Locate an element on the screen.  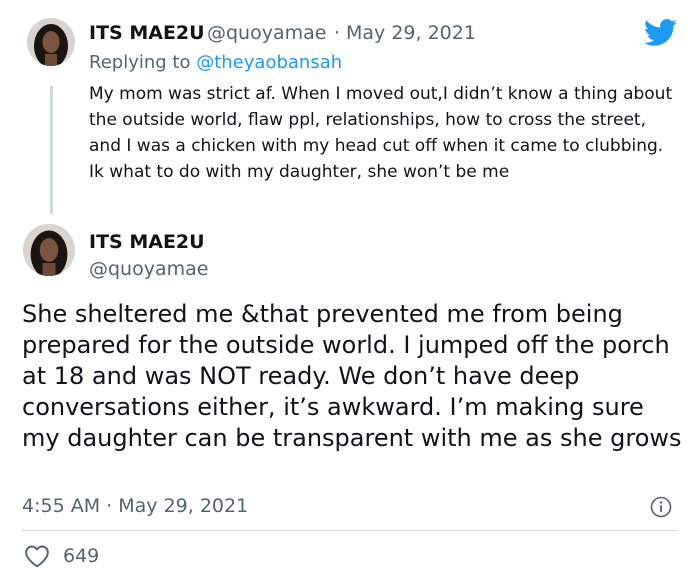
heart-icon is located at coordinates (37, 556).